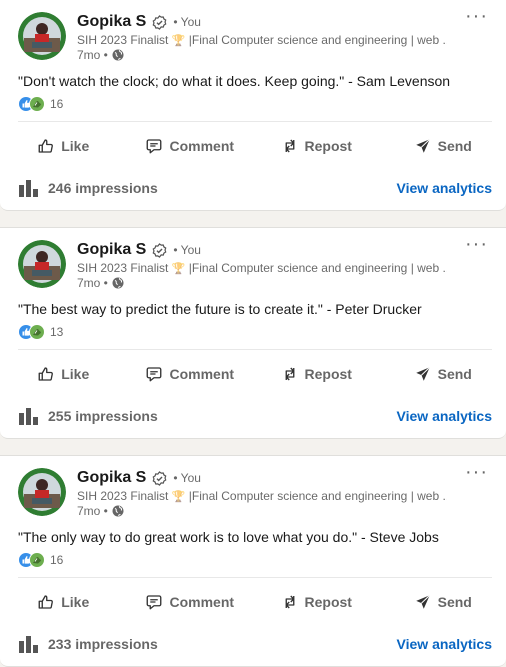  I want to click on impressions: 246 impressions, so click(88, 188).